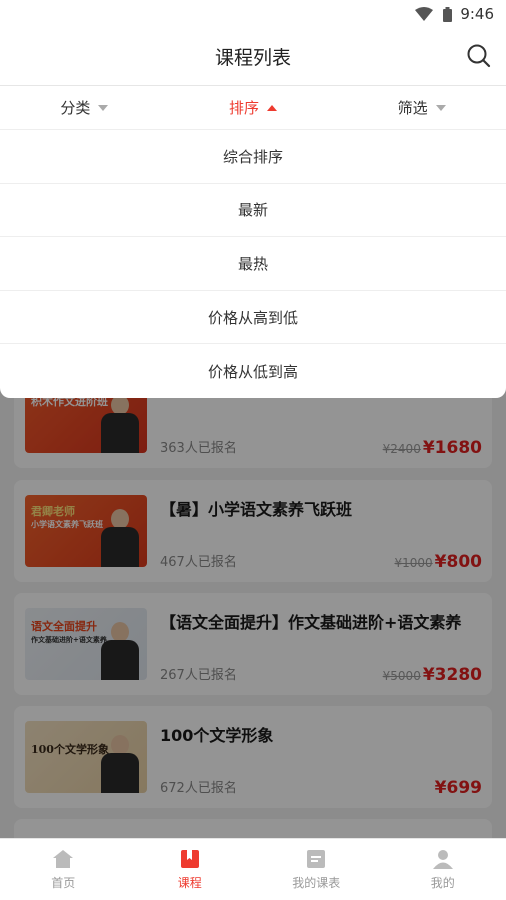 Image resolution: width=506 pixels, height=900 pixels. Describe the element at coordinates (448, 14) in the screenshot. I see `battery-icon` at that location.